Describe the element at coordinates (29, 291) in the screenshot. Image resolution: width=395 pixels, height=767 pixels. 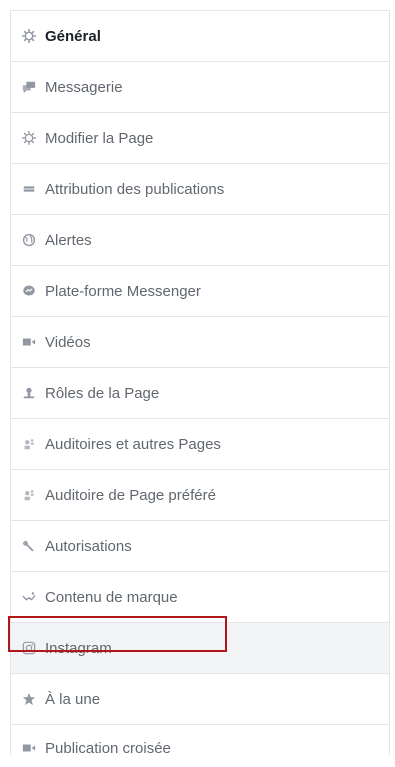
I see `messenger-icon` at that location.